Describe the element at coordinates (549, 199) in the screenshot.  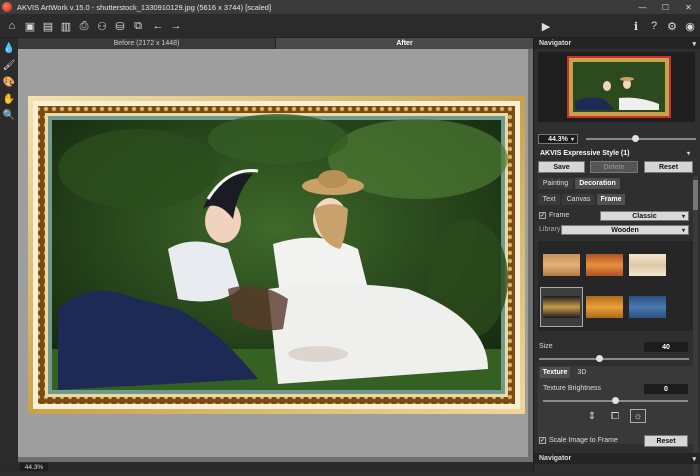
I see `tab-text: Text` at that location.